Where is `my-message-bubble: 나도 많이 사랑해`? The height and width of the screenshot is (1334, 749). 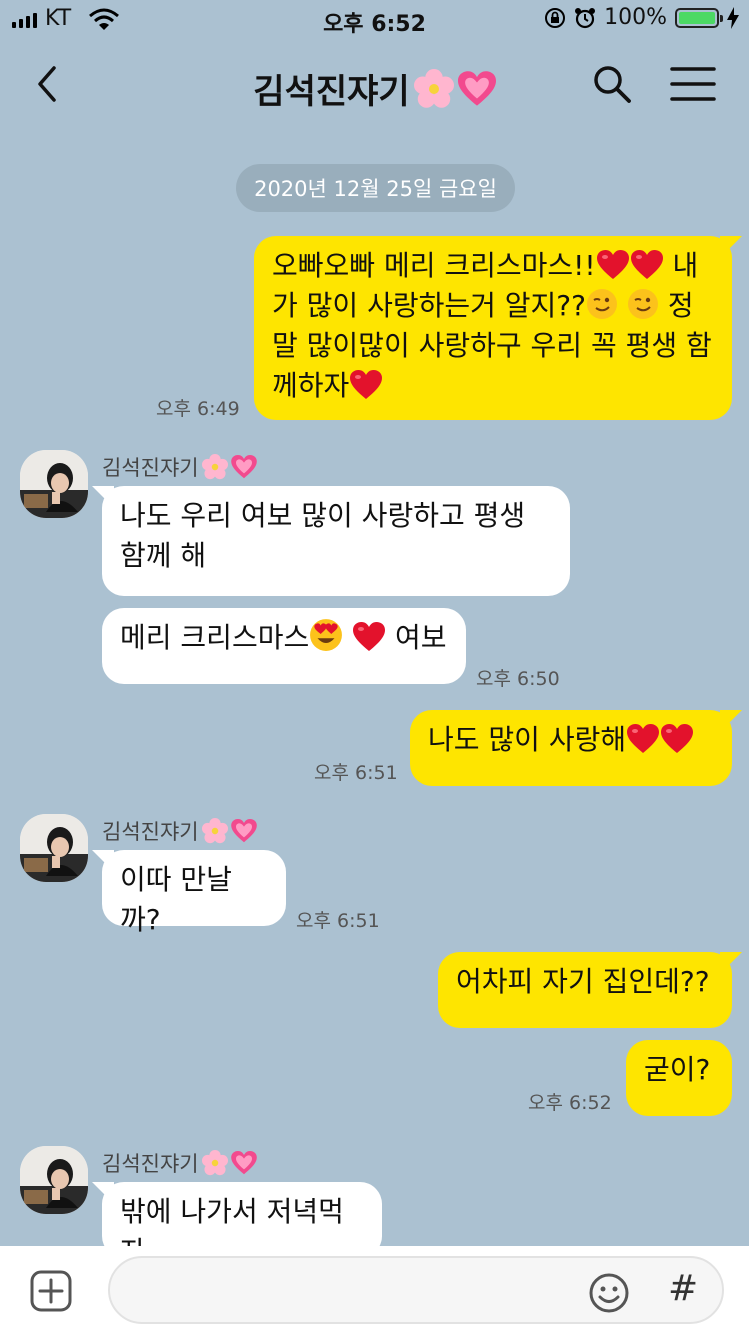 my-message-bubble: 나도 많이 사랑해 is located at coordinates (576, 748).